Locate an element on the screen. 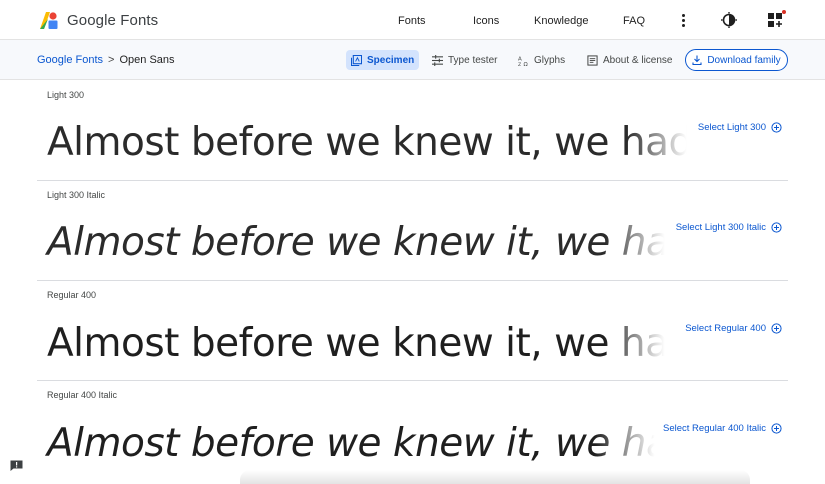  nav-fonts: Fonts is located at coordinates (412, 21).